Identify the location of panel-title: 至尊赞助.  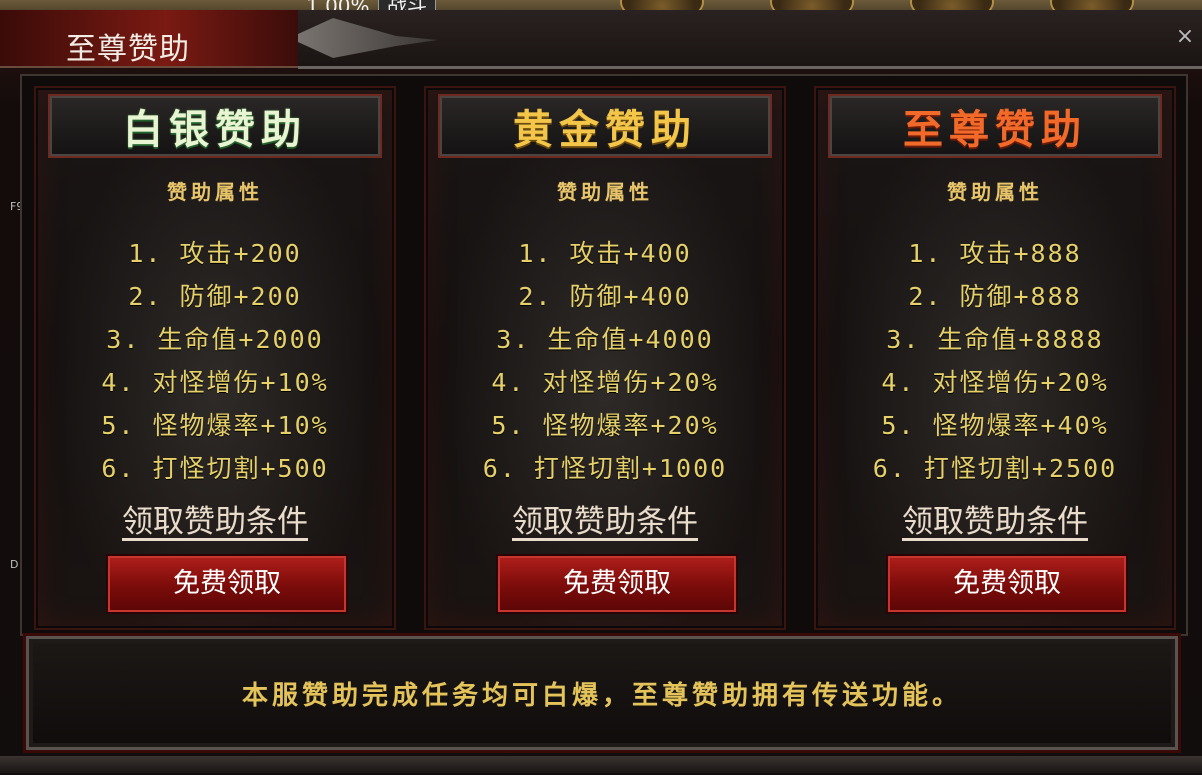
(995, 129).